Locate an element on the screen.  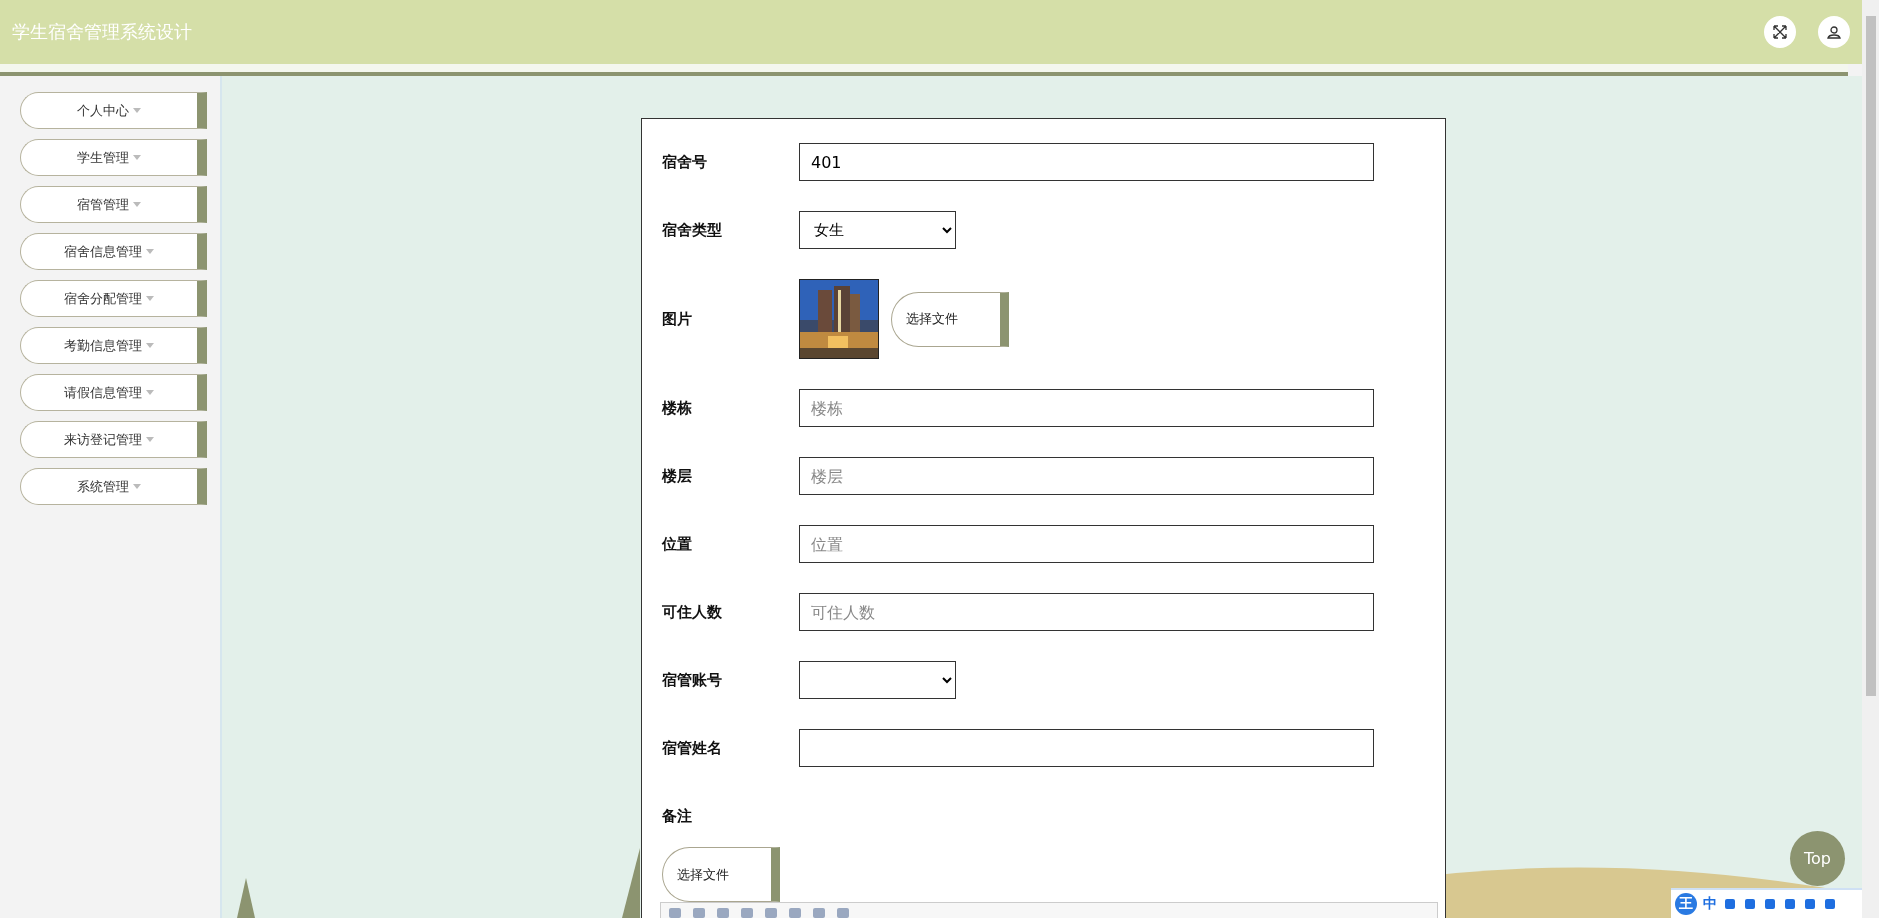
field-label: 备注 is located at coordinates (677, 816).